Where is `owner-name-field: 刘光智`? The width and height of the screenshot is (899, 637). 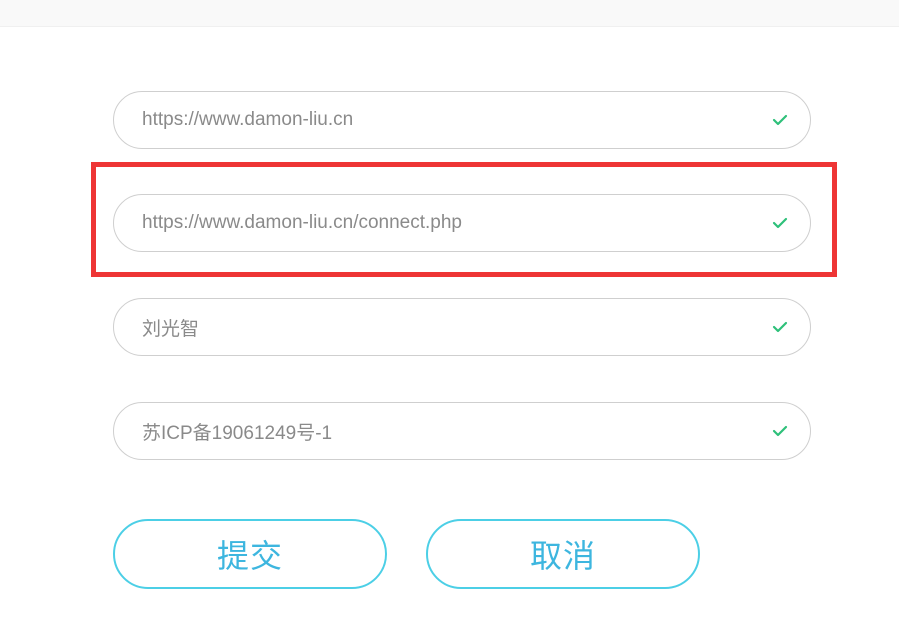
owner-name-field: 刘光智 is located at coordinates (462, 327).